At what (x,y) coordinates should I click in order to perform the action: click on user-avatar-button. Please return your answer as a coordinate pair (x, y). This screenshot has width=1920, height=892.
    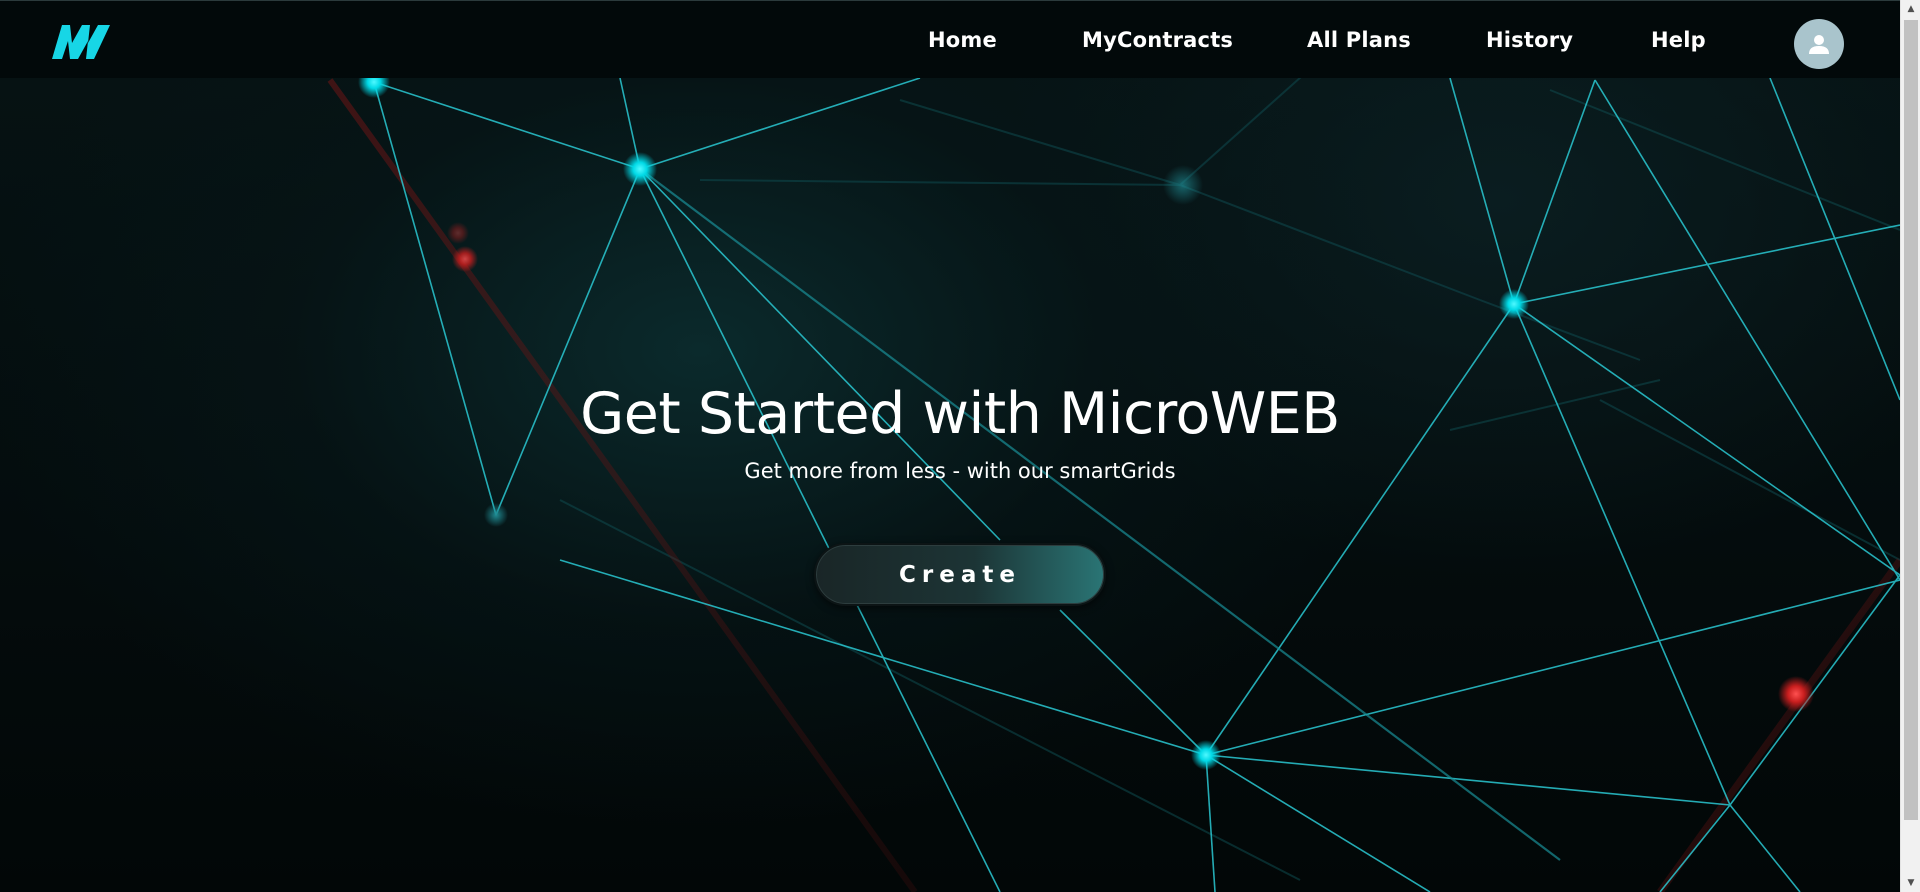
    Looking at the image, I should click on (1819, 44).